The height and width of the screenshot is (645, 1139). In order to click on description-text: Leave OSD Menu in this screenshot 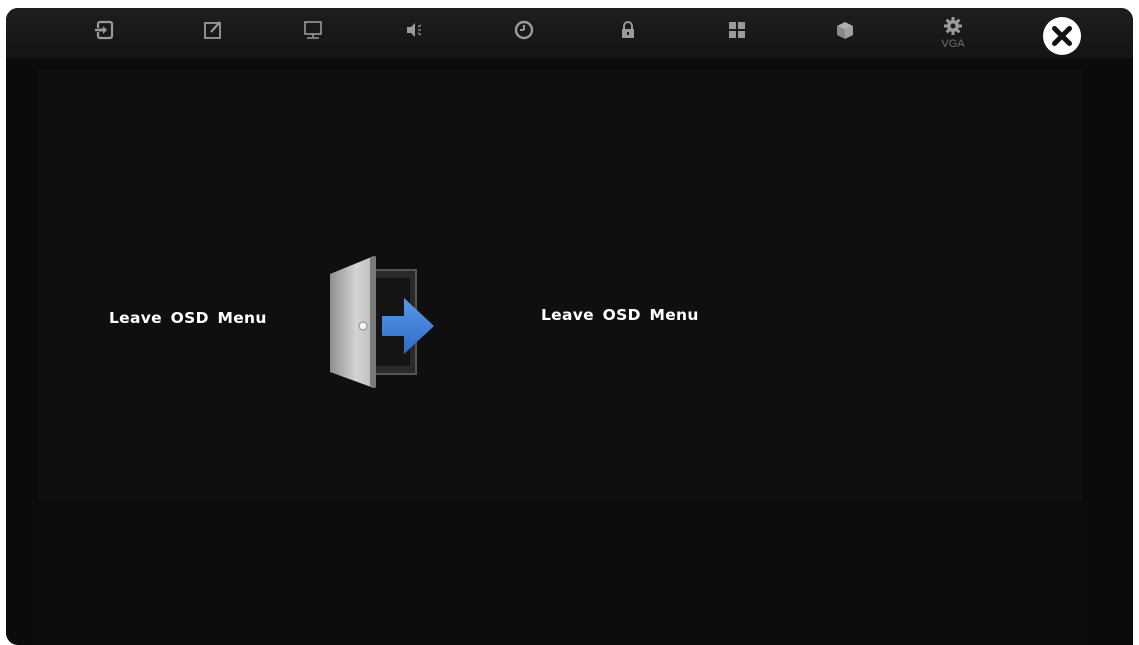, I will do `click(620, 315)`.